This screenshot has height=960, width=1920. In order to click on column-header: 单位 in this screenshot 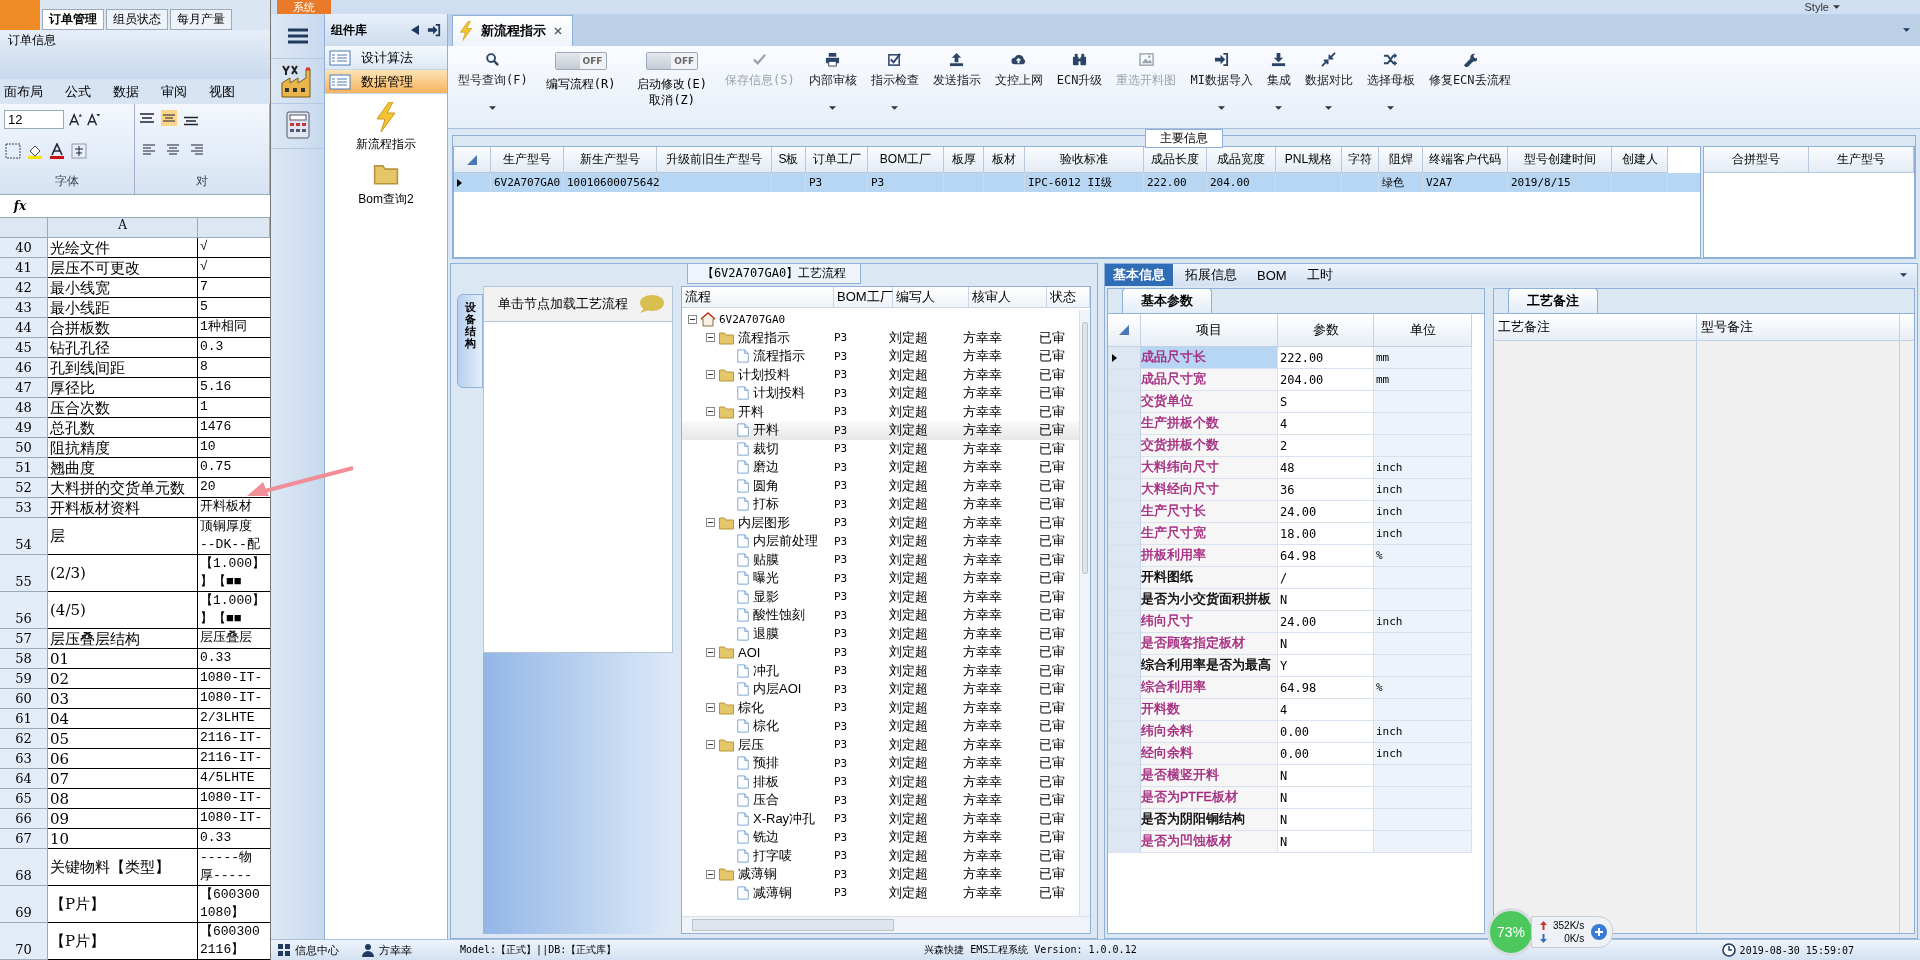, I will do `click(1423, 330)`.